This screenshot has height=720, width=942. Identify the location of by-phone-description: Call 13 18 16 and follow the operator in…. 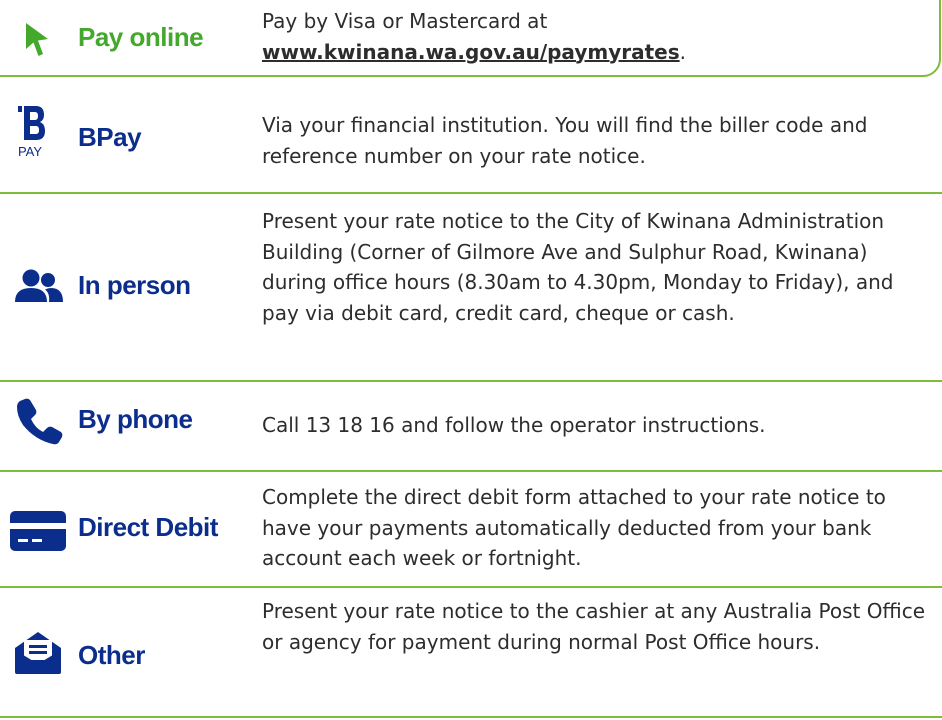
(514, 425).